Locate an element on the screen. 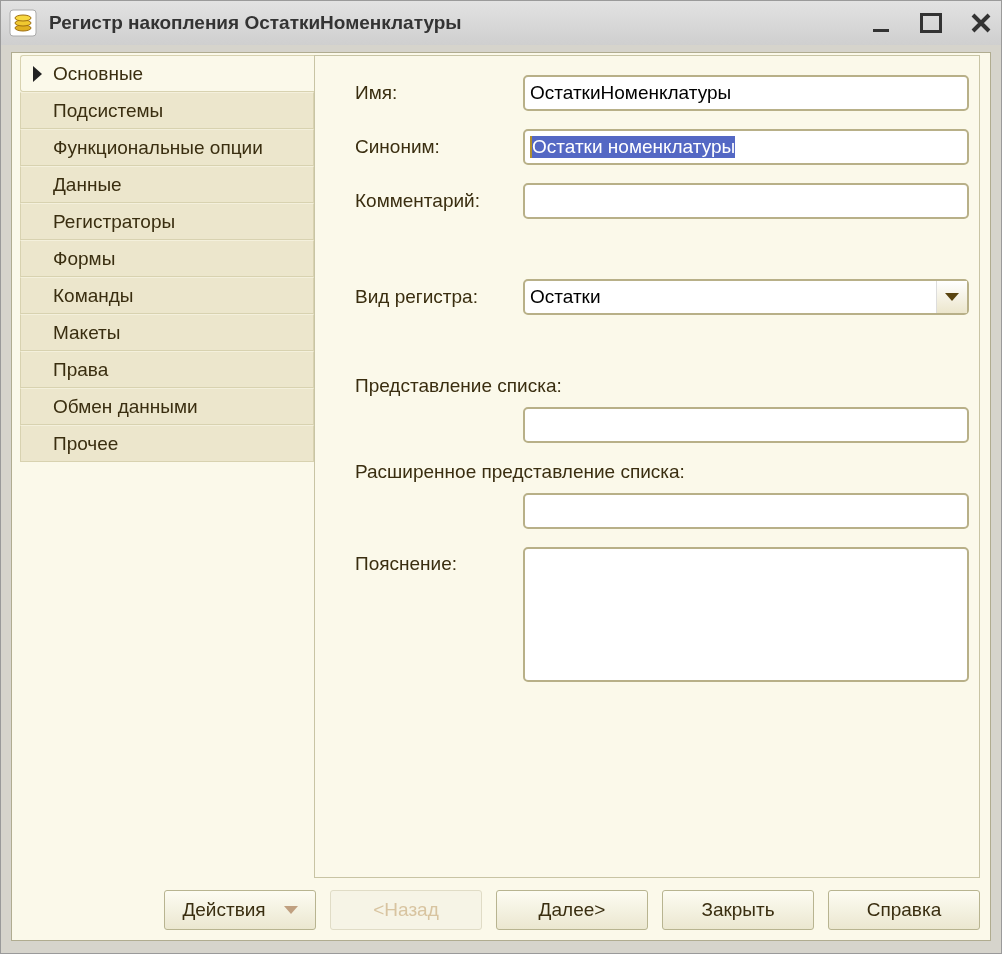 The width and height of the screenshot is (1002, 954). field-label: Расширенное представление списка: is located at coordinates (520, 472).